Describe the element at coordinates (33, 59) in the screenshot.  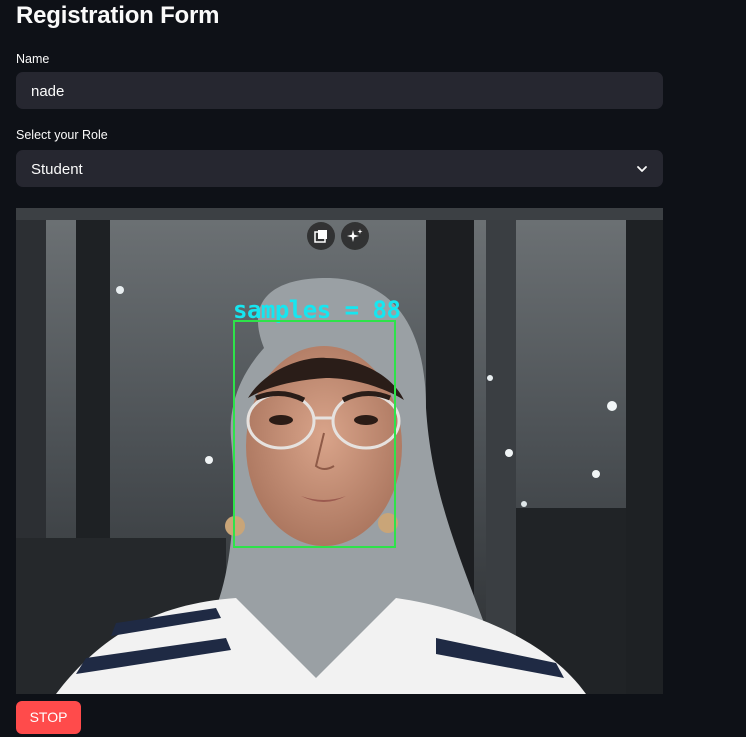
I see `name-label: Name` at that location.